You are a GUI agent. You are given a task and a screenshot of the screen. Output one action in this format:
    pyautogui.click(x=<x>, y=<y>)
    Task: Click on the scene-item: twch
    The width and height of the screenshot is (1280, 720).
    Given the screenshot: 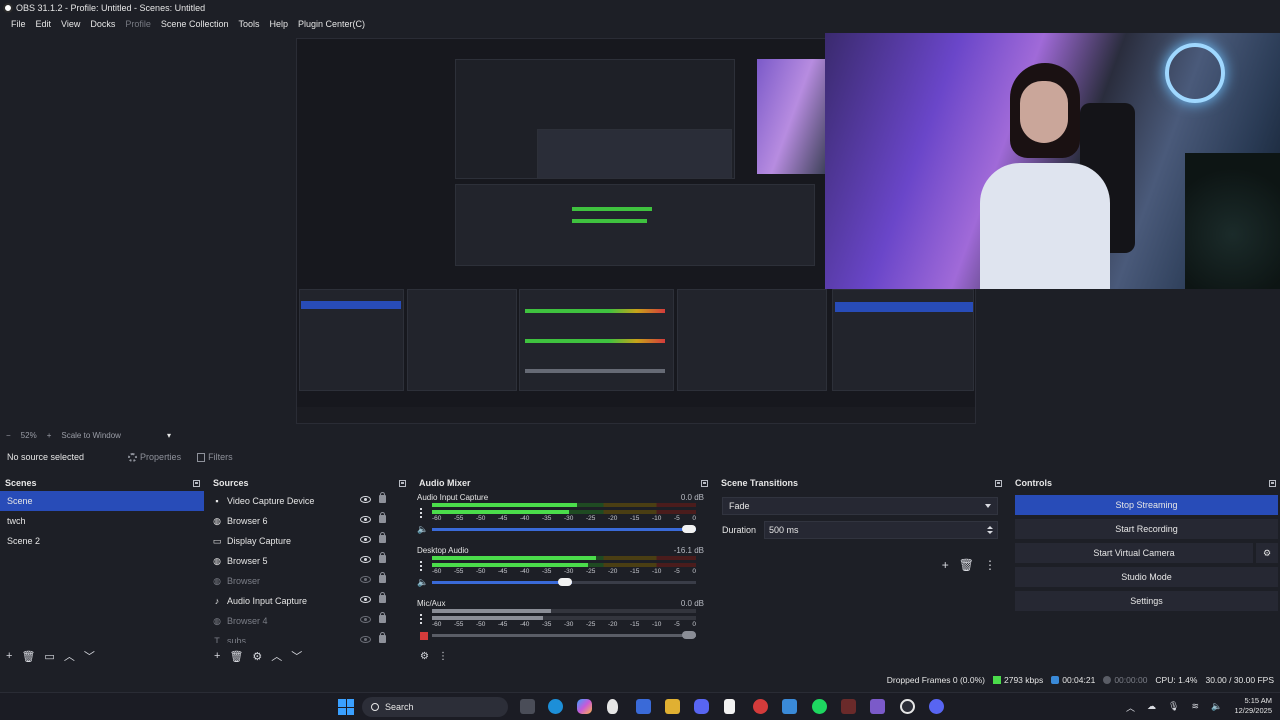 What is the action you would take?
    pyautogui.click(x=102, y=521)
    